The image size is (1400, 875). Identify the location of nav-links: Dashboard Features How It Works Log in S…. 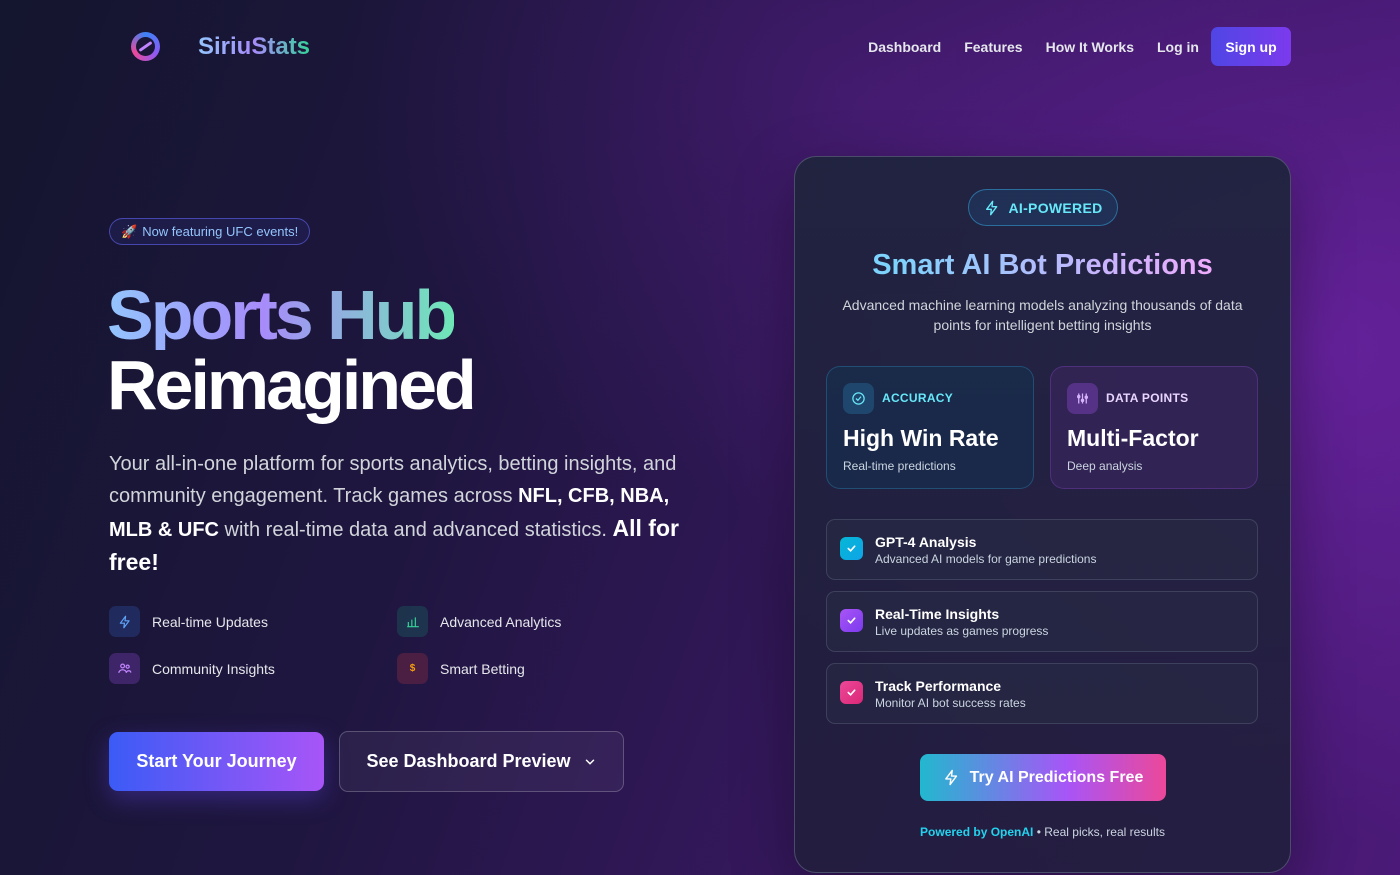
(1068, 46).